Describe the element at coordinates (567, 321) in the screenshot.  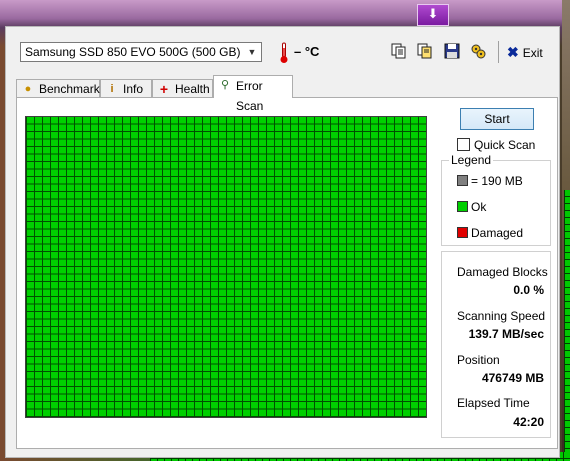
I see `background-scan-grid-peek-right` at that location.